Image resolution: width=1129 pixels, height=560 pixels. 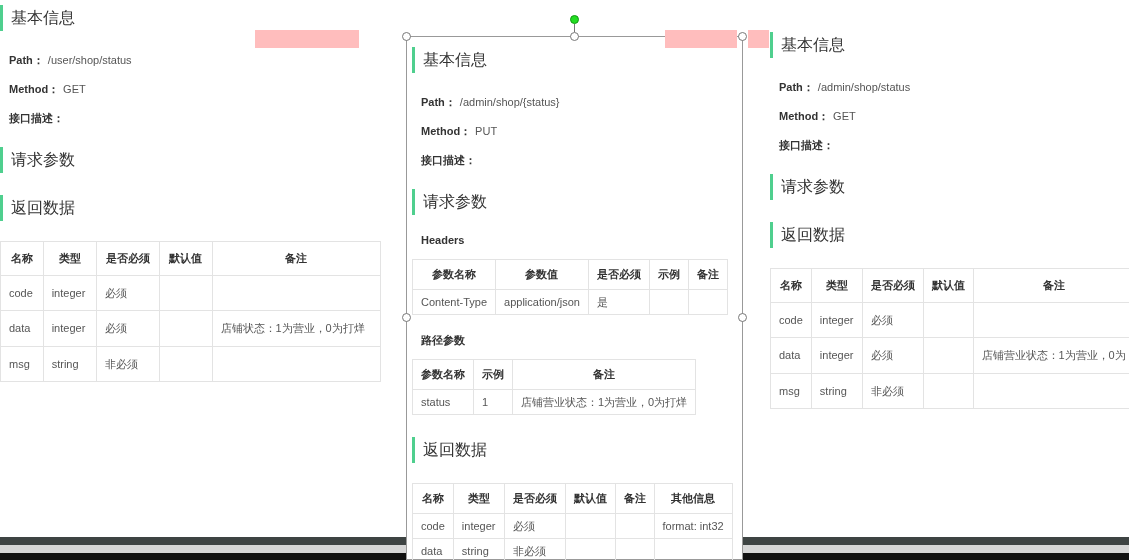 What do you see at coordinates (542, 274) in the screenshot?
I see `column-header: 参数值` at bounding box center [542, 274].